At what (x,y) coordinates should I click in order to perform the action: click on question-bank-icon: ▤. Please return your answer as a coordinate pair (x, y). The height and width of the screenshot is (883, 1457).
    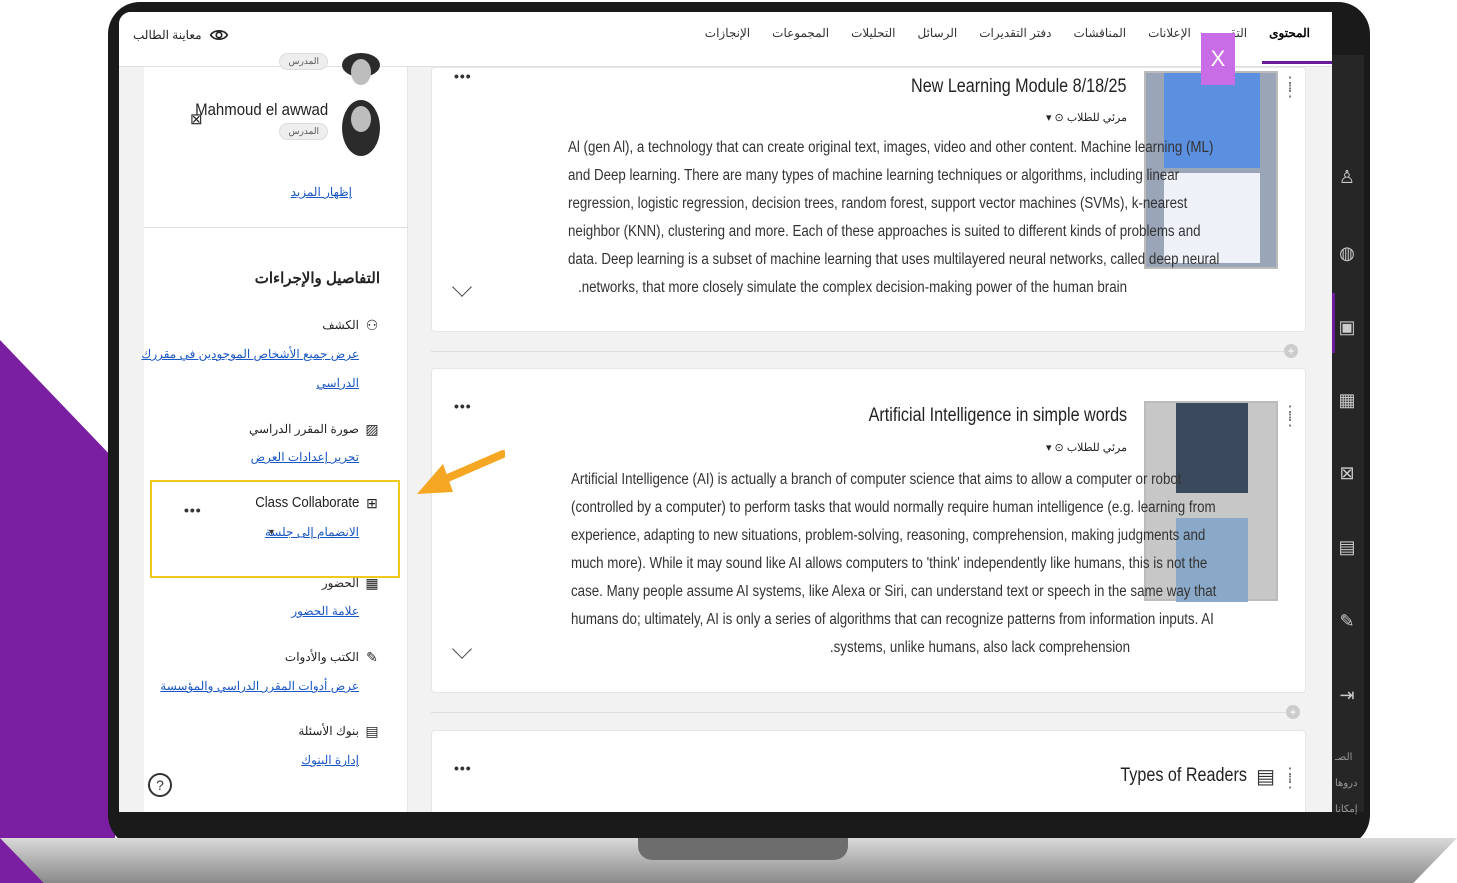
    Looking at the image, I should click on (372, 731).